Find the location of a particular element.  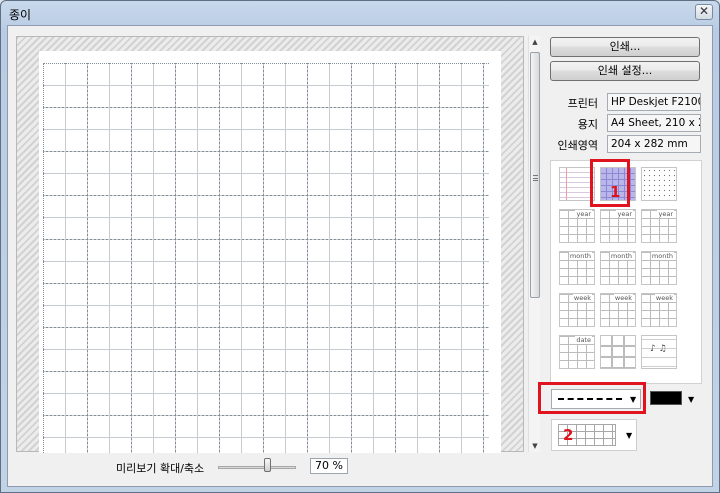

gallery-tile: date is located at coordinates (577, 352).